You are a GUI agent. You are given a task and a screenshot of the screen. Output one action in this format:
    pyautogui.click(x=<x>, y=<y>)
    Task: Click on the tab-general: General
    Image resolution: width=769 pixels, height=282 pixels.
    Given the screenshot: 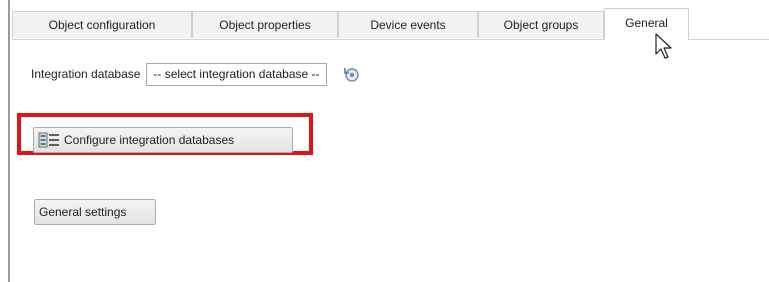 What is the action you would take?
    pyautogui.click(x=646, y=24)
    